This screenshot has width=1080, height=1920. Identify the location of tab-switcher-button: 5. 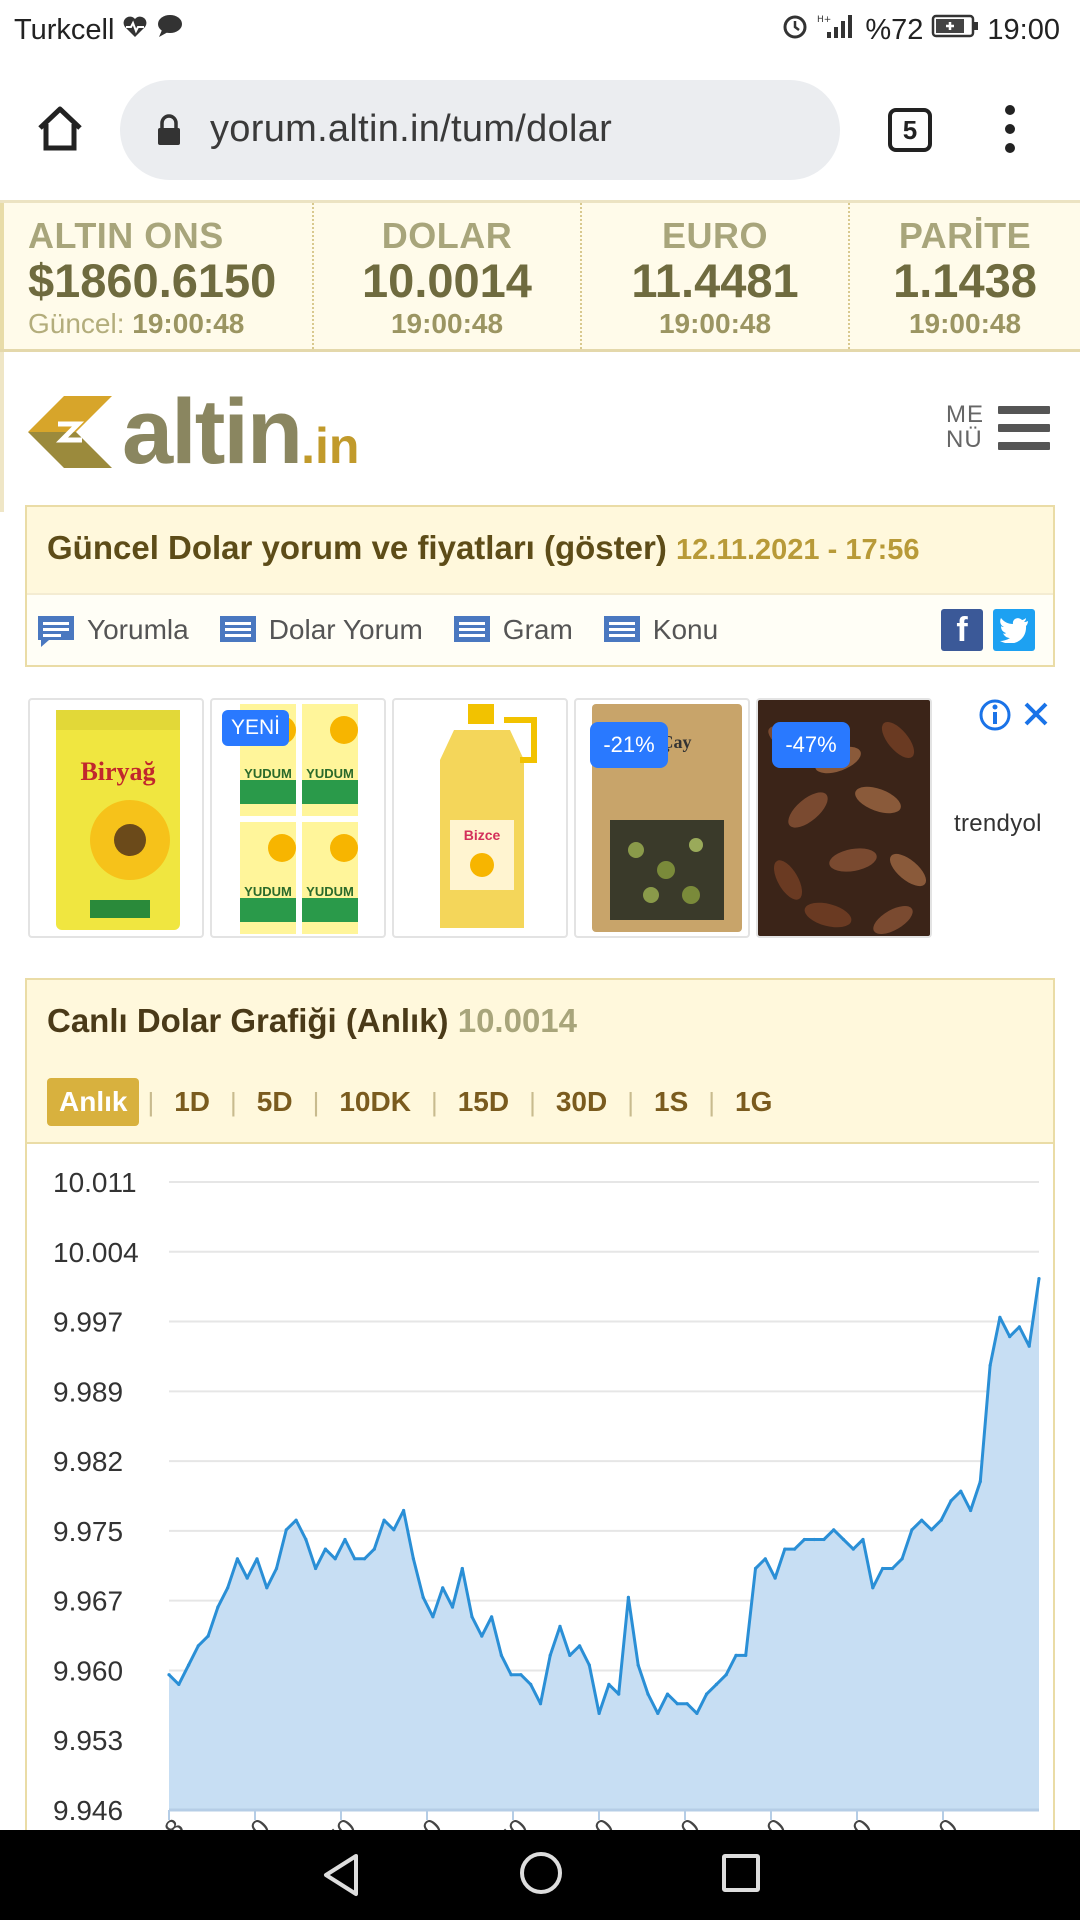
(910, 130).